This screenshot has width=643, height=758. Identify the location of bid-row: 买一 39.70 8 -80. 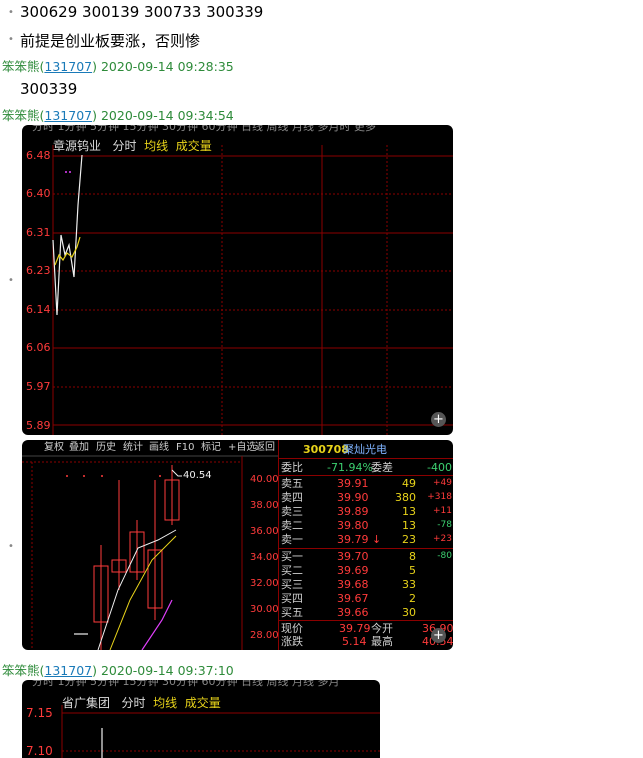
(366, 556).